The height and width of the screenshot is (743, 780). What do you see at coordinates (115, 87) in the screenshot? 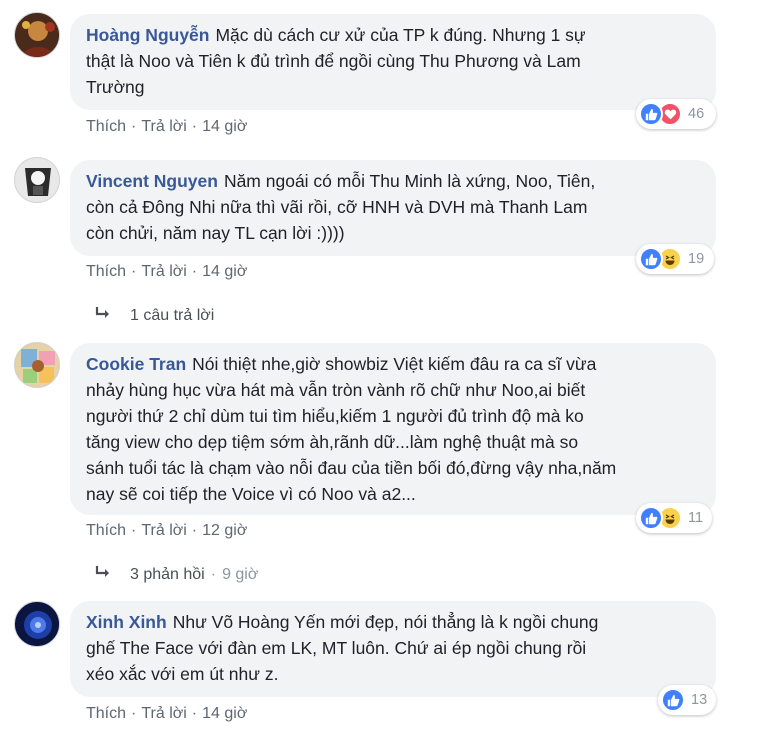
I see `comment-text-line: Trường` at bounding box center [115, 87].